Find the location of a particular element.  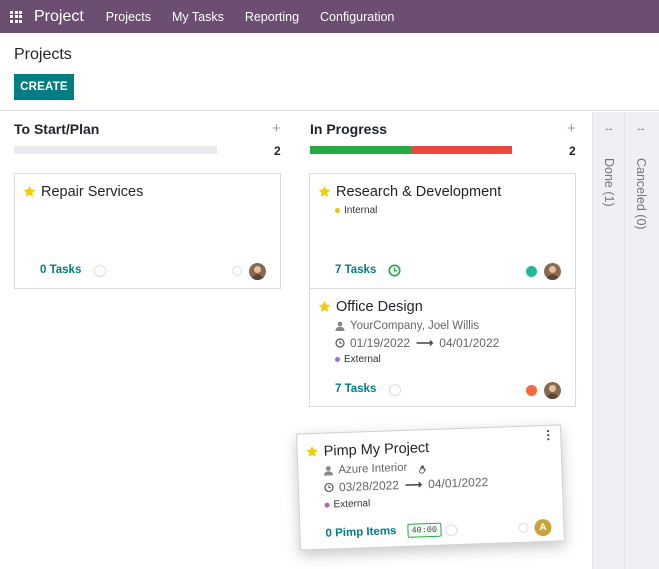

project-dates: 03/28/2022 ⟶ 04/01/2022 is located at coordinates (406, 484).